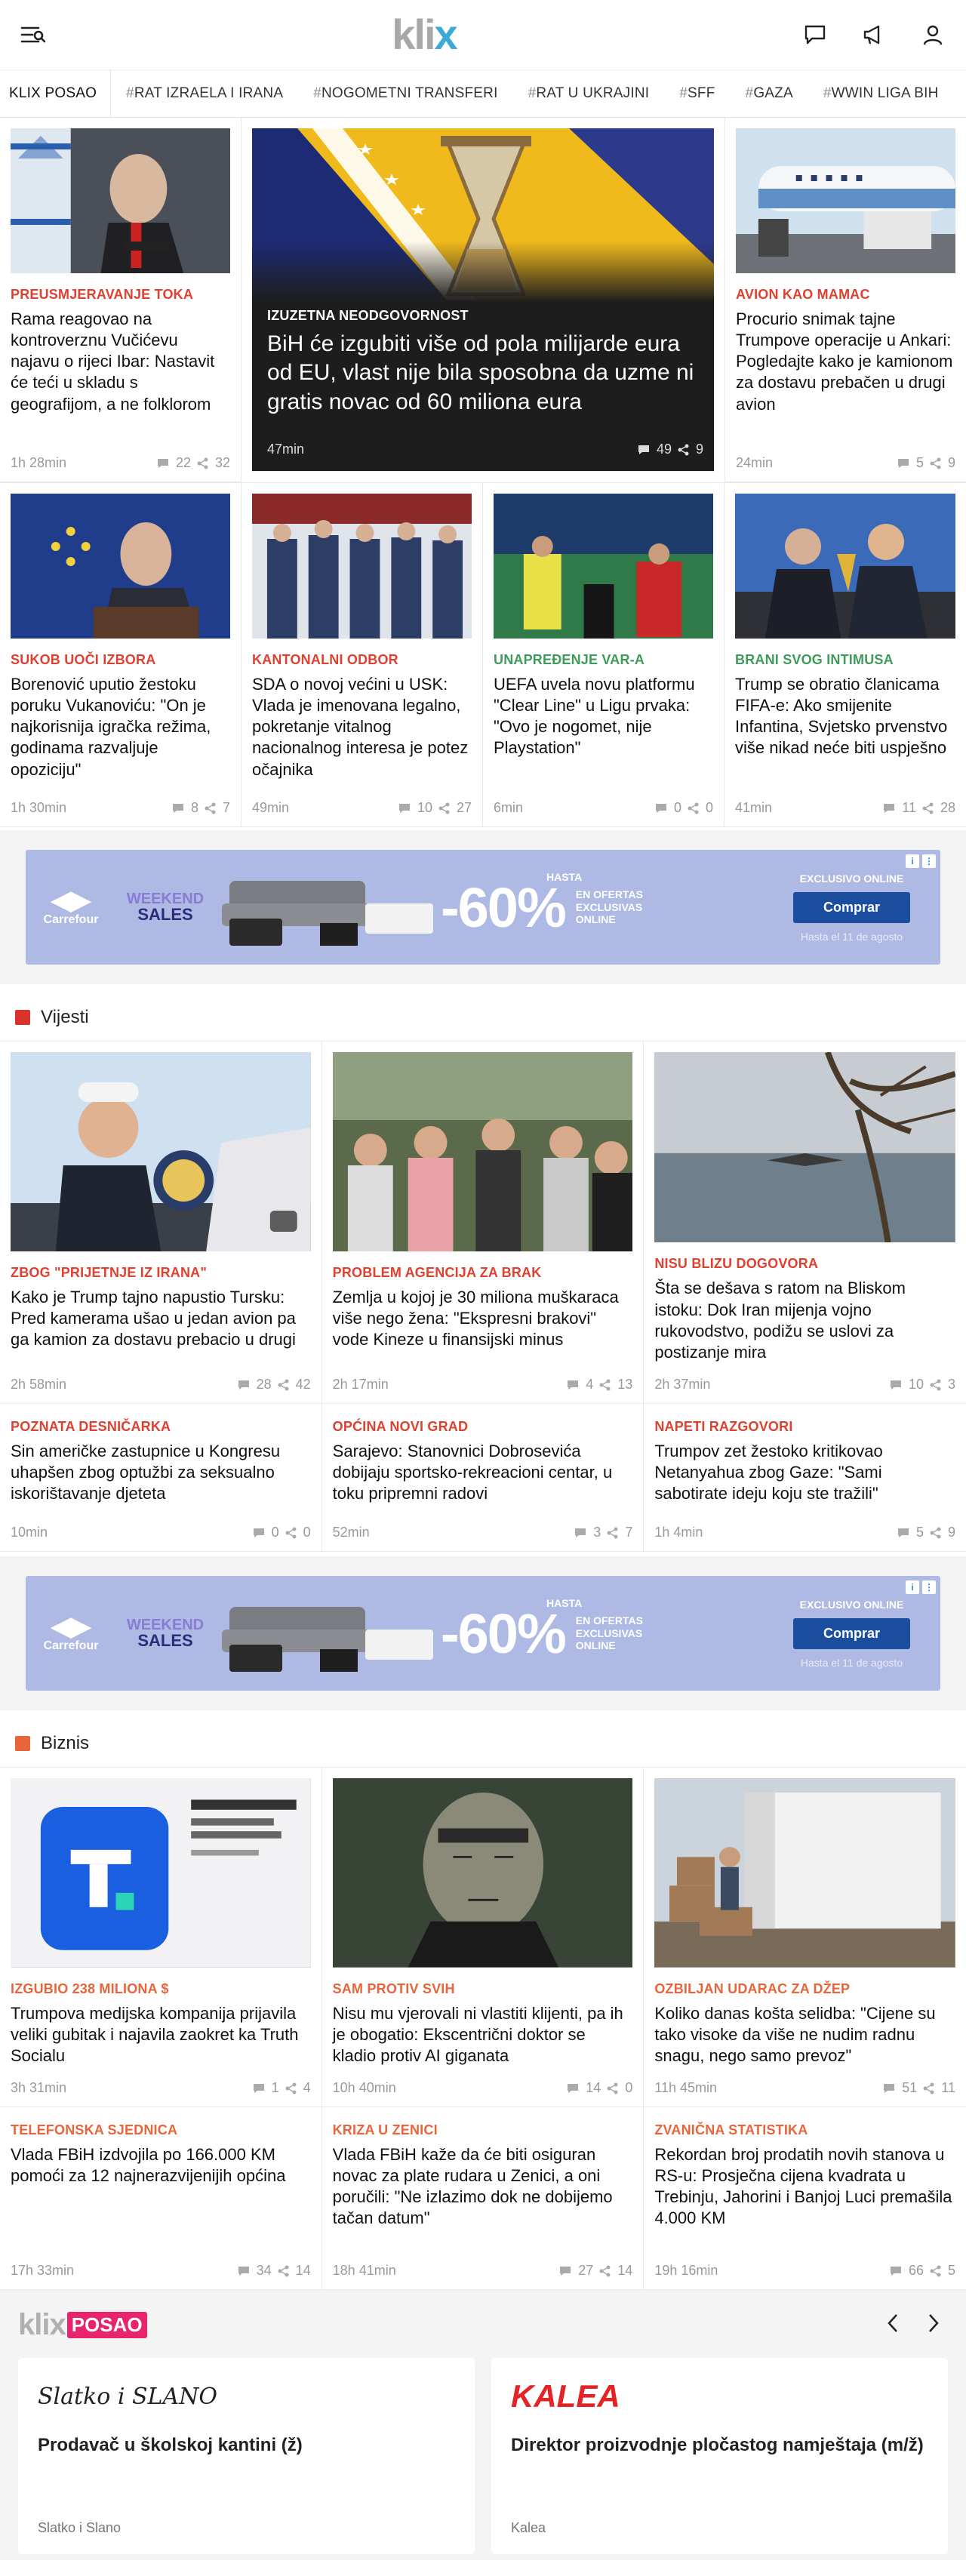 The height and width of the screenshot is (2576, 966). I want to click on megaphone-icon, so click(874, 34).